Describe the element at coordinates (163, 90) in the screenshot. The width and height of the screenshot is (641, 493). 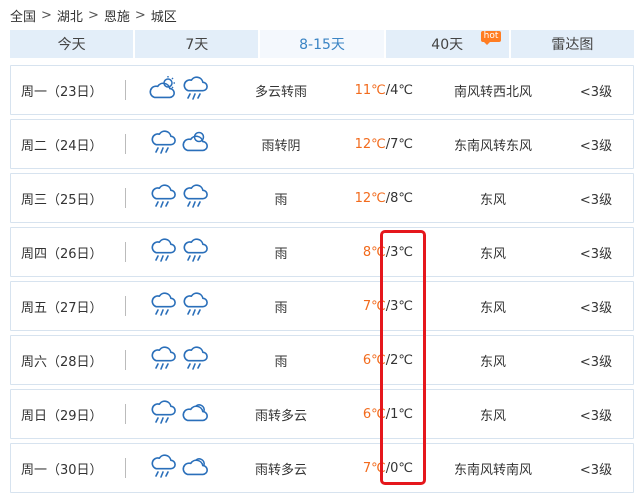
I see `partly-cloudy-sun-icon` at that location.